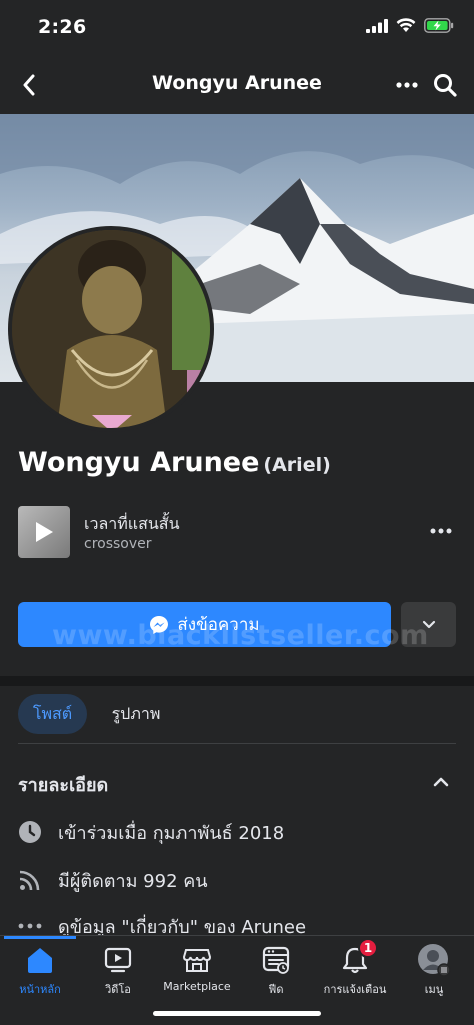 Image resolution: width=474 pixels, height=1025 pixels. I want to click on play-icon, so click(44, 532).